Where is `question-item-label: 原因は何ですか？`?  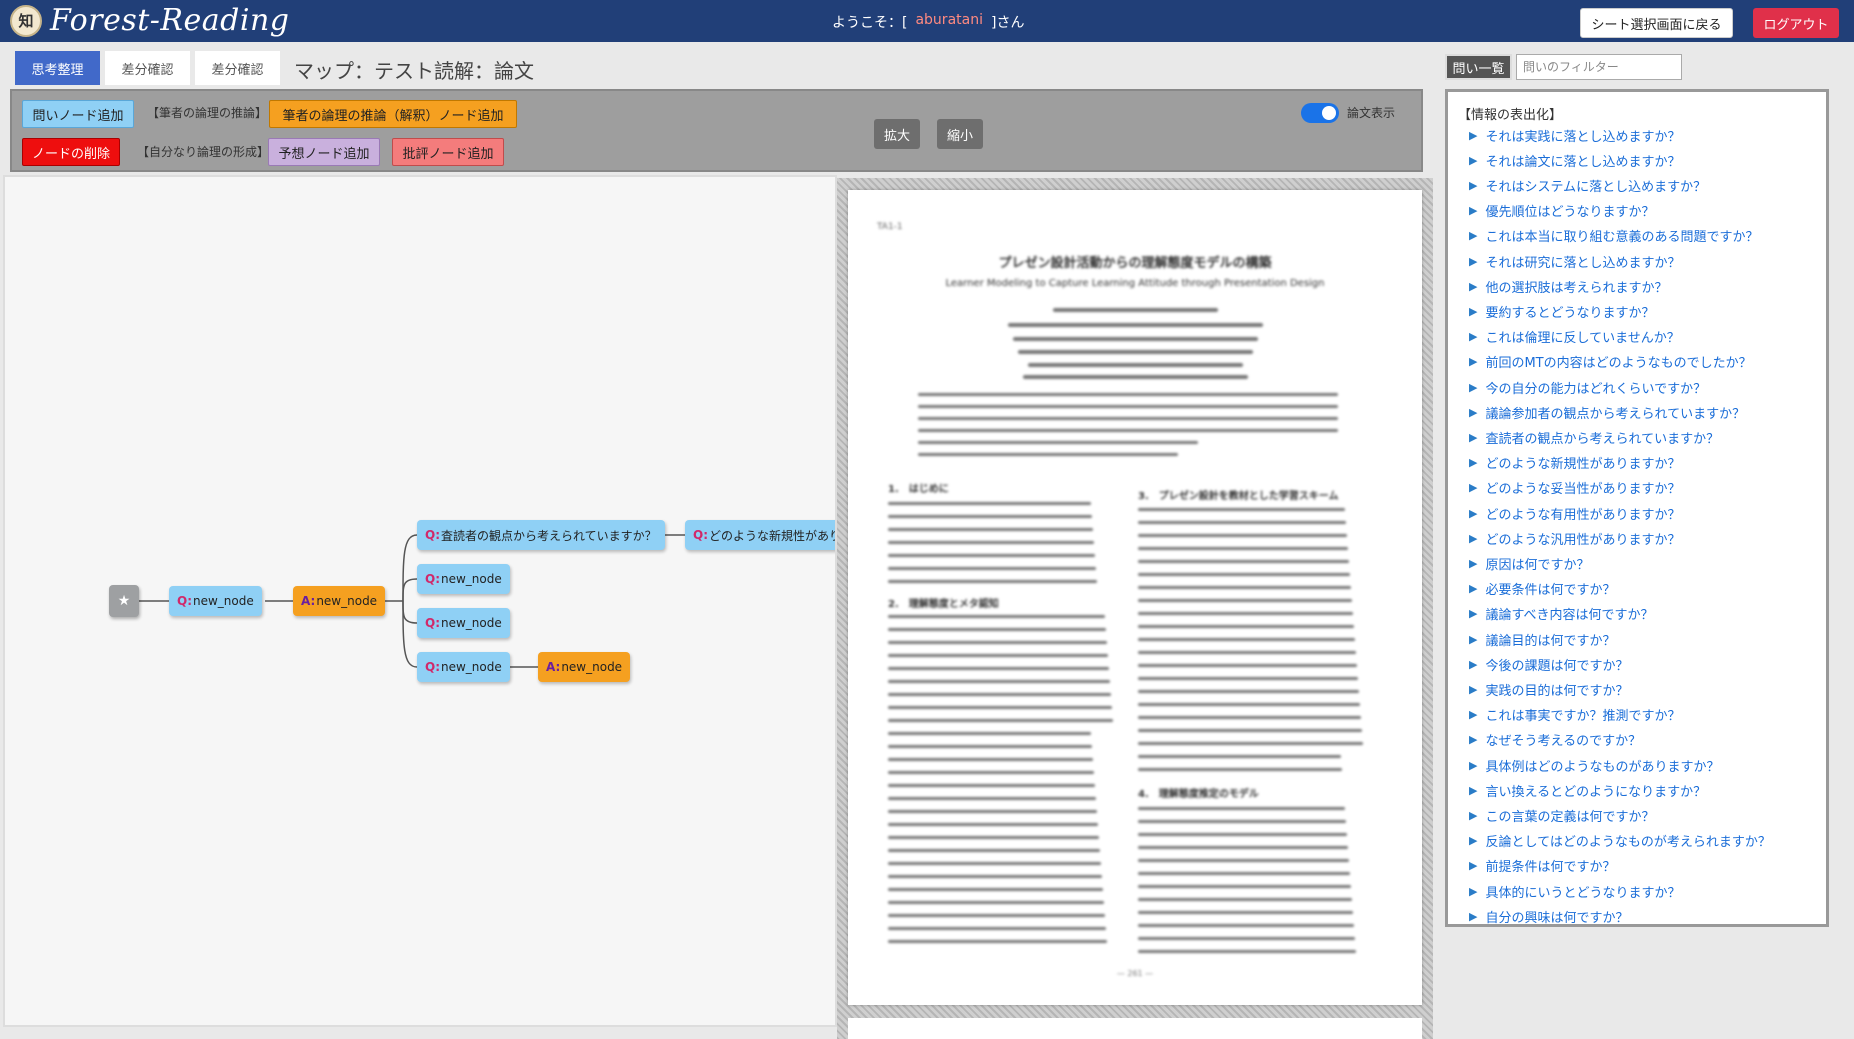 question-item-label: 原因は何ですか？ is located at coordinates (1537, 565).